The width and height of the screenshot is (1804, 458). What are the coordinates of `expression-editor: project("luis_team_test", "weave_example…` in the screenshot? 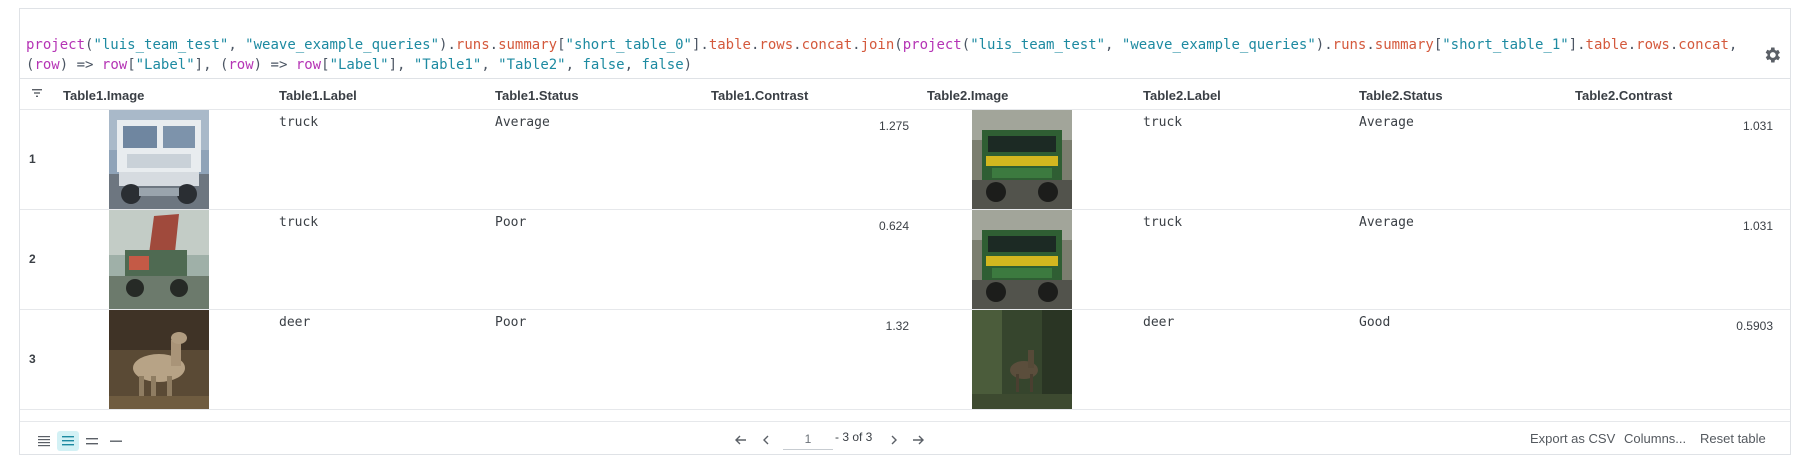 It's located at (886, 55).